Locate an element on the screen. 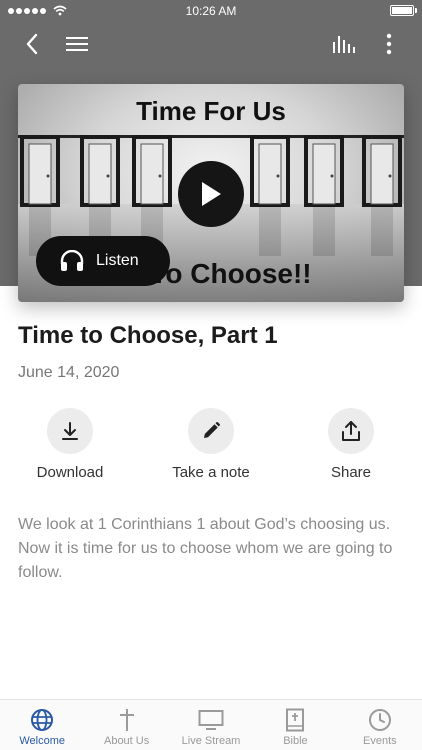  take-note-action: Take a note is located at coordinates (211, 444).